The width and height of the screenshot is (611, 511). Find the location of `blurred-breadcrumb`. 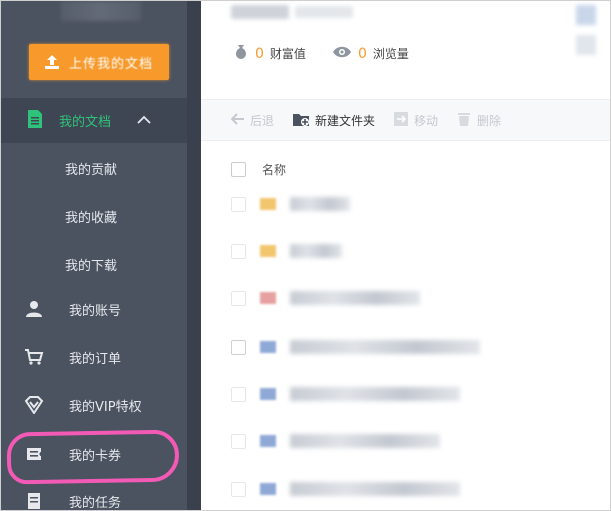

blurred-breadcrumb is located at coordinates (324, 12).